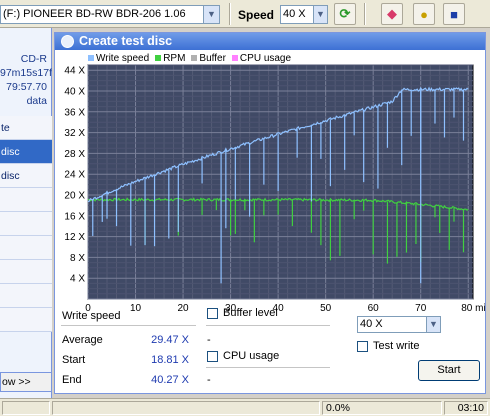 The width and height of the screenshot is (490, 416). What do you see at coordinates (396, 346) in the screenshot?
I see `test-write-label: Test write` at bounding box center [396, 346].